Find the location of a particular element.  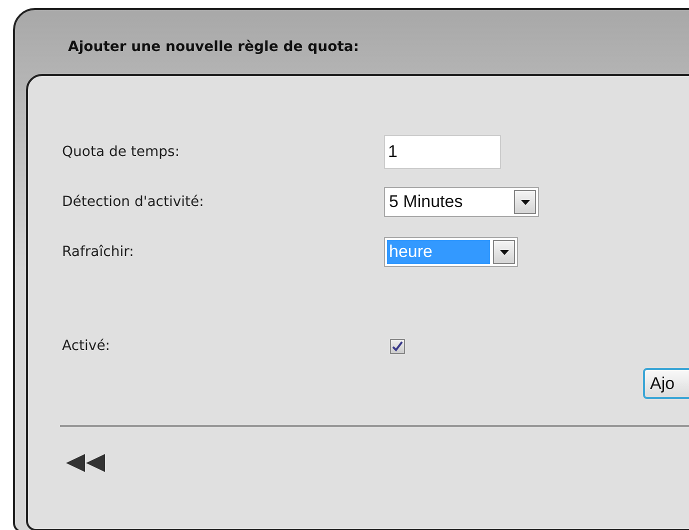

dialog-title: Ajouter une nouvelle règle de quota: is located at coordinates (213, 47).